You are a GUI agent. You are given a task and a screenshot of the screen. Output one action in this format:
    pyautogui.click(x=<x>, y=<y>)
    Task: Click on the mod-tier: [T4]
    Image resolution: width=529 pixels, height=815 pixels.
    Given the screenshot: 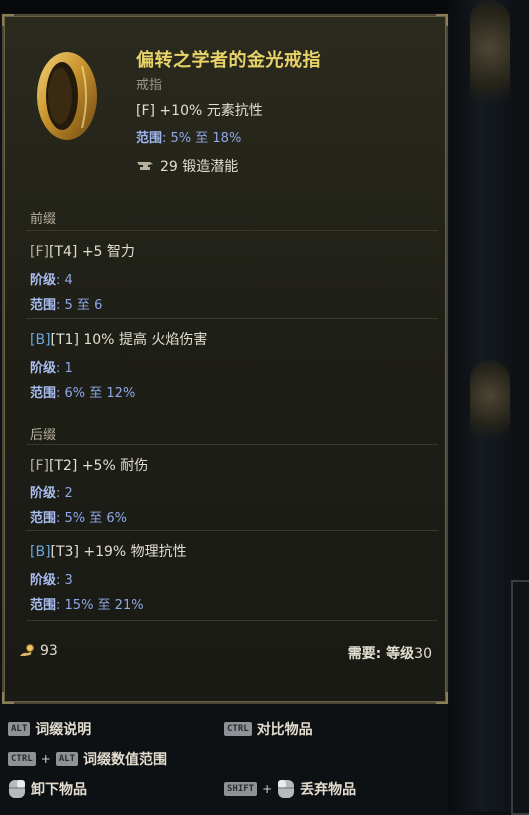 What is the action you would take?
    pyautogui.click(x=63, y=252)
    